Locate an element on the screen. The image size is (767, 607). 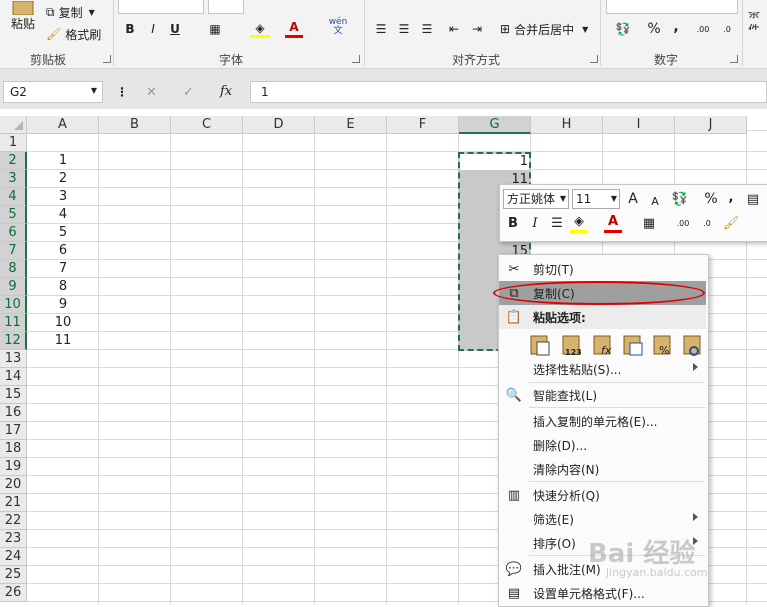
cell-a8: 7 is located at coordinates (63, 269).